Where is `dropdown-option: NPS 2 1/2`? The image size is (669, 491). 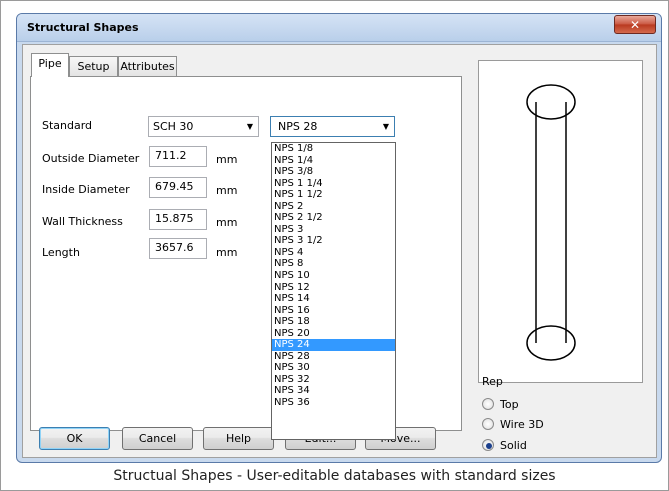
dropdown-option: NPS 2 1/2 is located at coordinates (333, 218).